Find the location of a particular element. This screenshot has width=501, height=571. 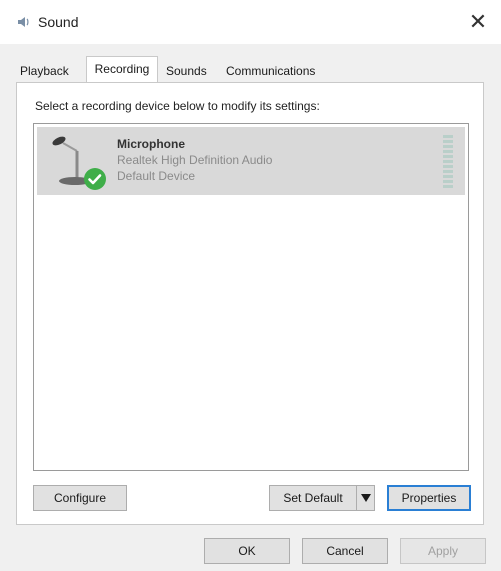

properties-button: Properties is located at coordinates (429, 498).